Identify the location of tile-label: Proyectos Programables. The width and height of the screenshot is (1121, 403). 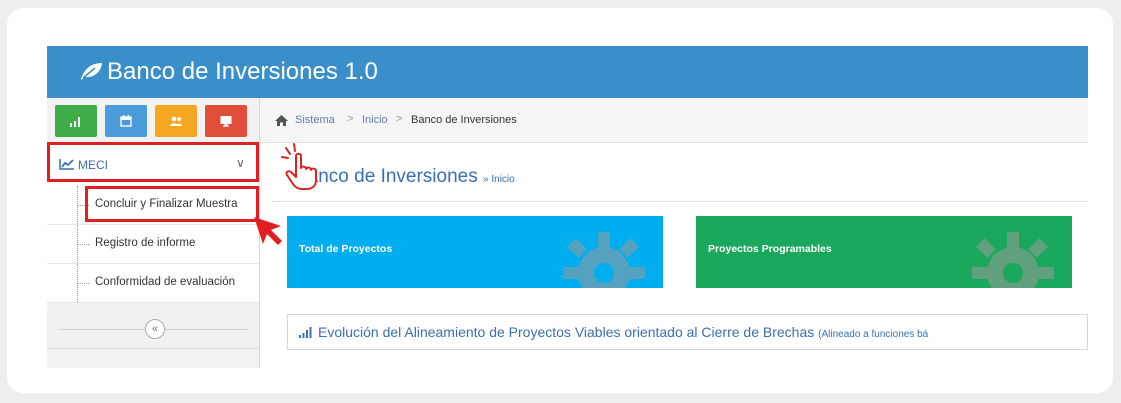
(770, 249).